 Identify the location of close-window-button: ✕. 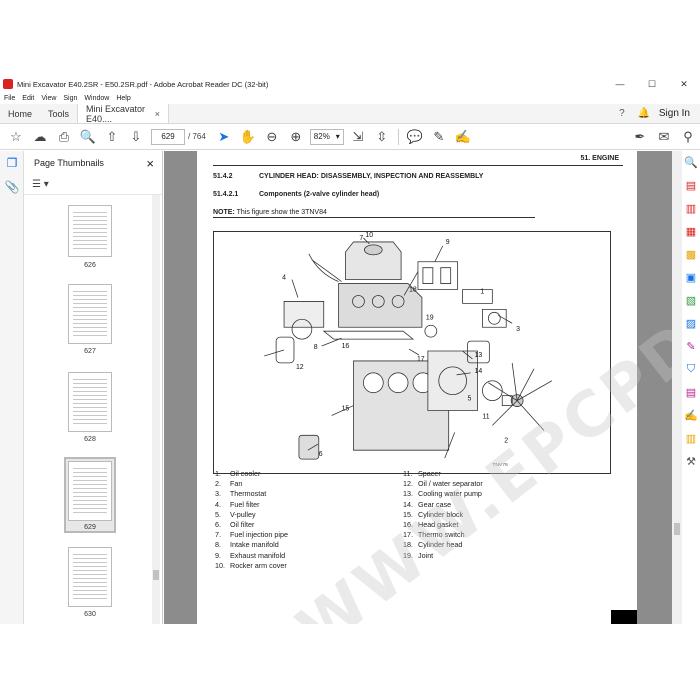
(684, 84).